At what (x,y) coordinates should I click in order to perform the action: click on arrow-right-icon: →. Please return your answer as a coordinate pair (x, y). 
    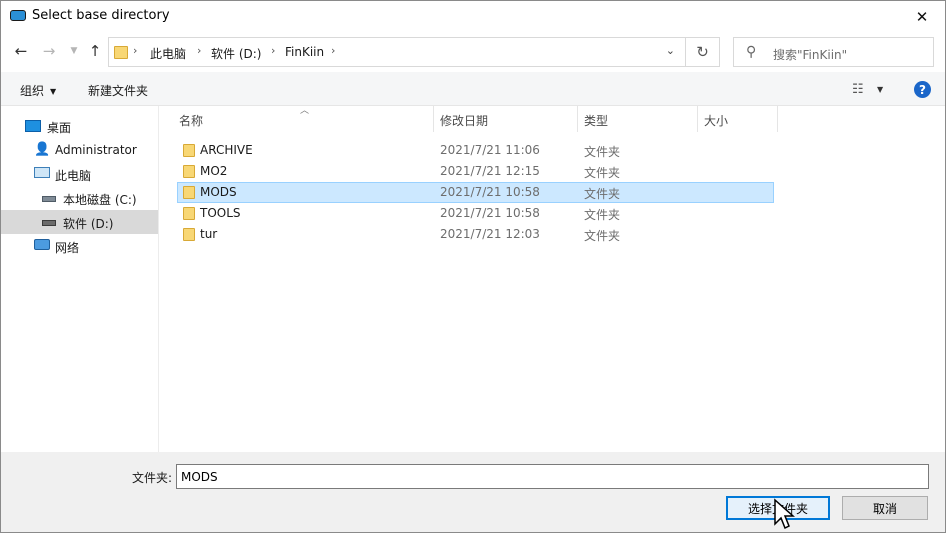
    Looking at the image, I should click on (49, 51).